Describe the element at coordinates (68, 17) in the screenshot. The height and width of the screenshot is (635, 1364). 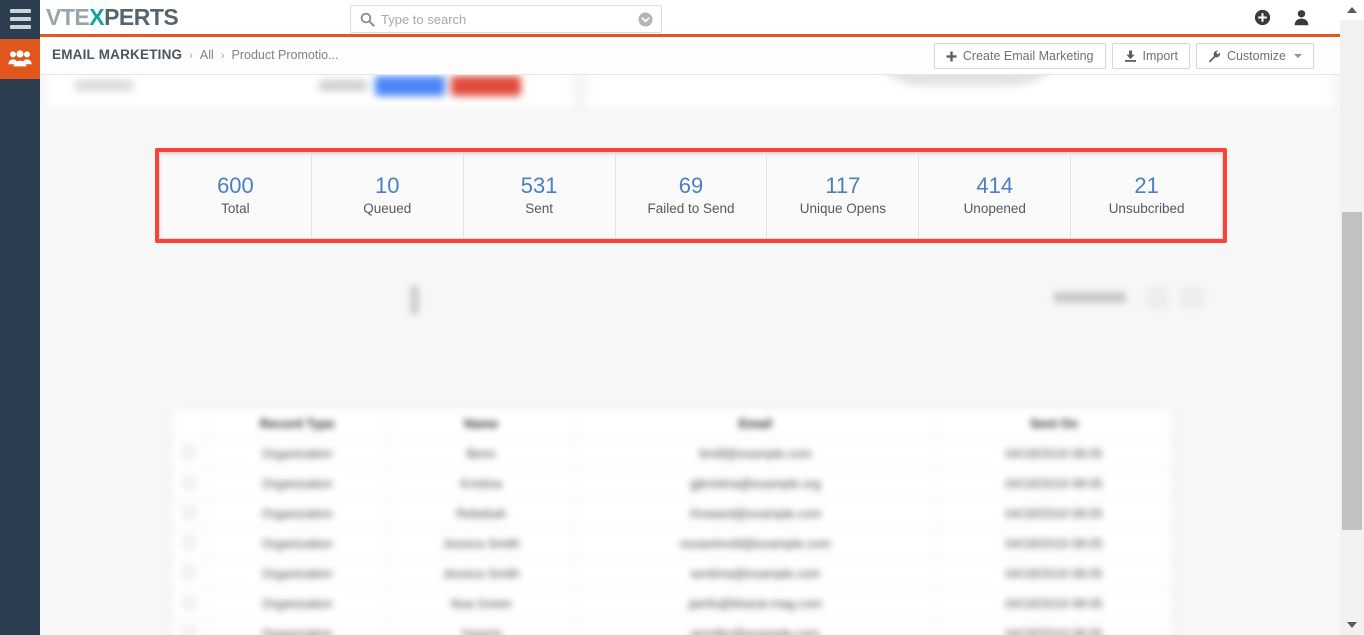
I see `logo-text-part1: VTE` at that location.